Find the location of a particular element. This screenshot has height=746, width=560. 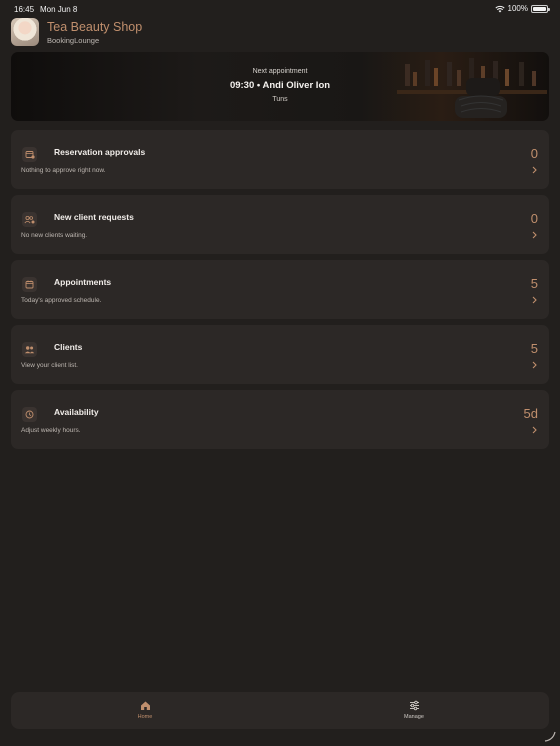

tab-home: Home is located at coordinates (145, 710).